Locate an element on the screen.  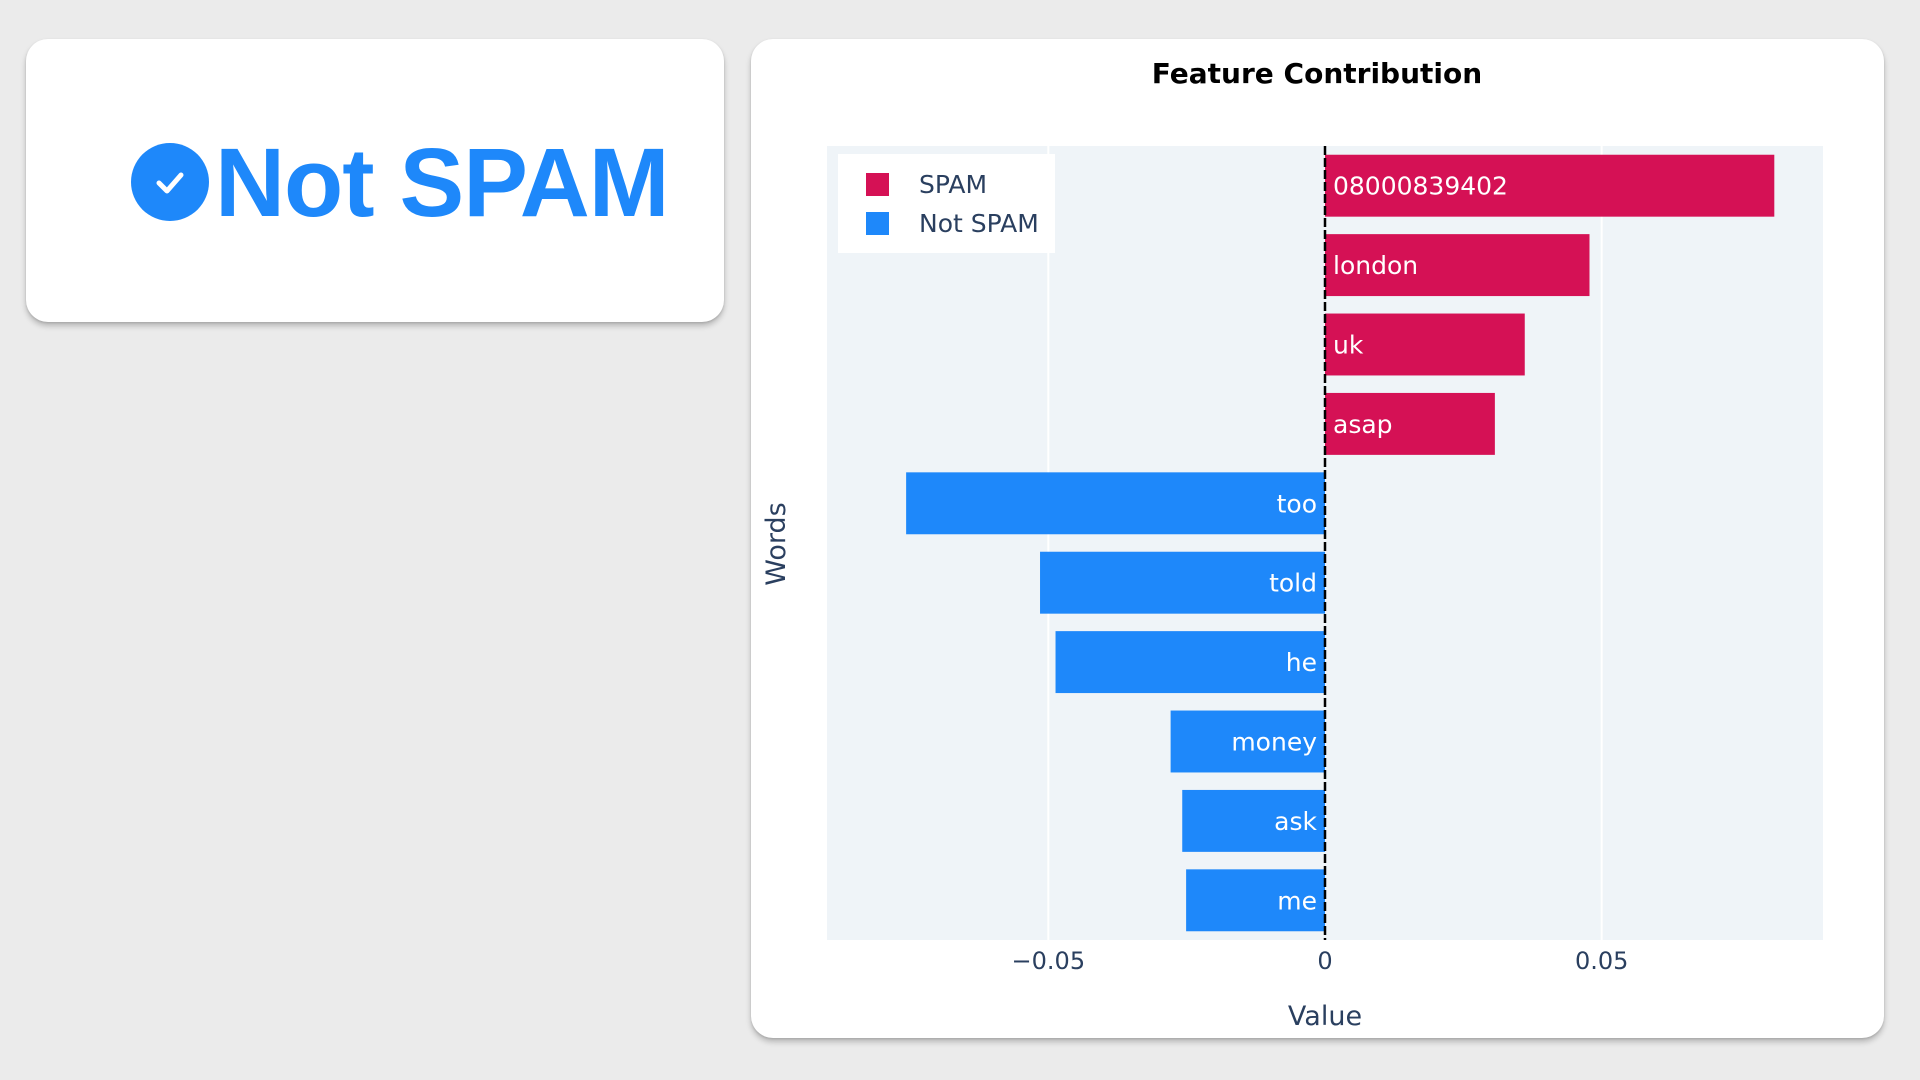
bar-label: money is located at coordinates (1274, 742).